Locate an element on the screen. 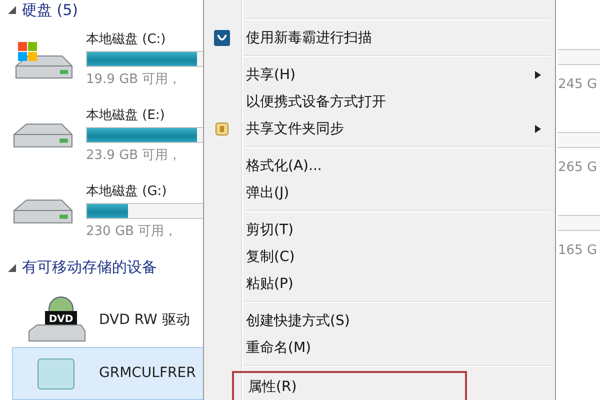 This screenshot has height=400, width=600. group-title: 硬盘 (5) is located at coordinates (50, 10).